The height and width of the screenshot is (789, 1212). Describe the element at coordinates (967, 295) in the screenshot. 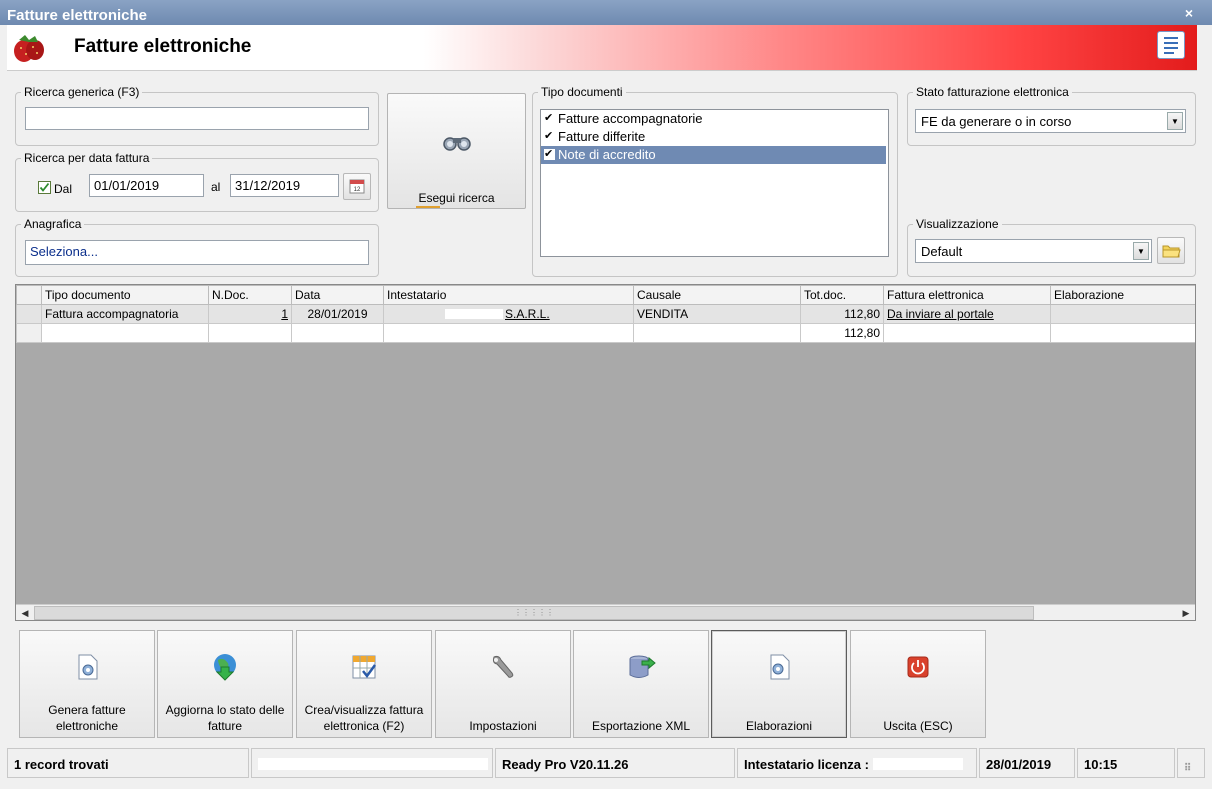

I see `column-header-fattura-elettronica: Fattura elettronica` at that location.